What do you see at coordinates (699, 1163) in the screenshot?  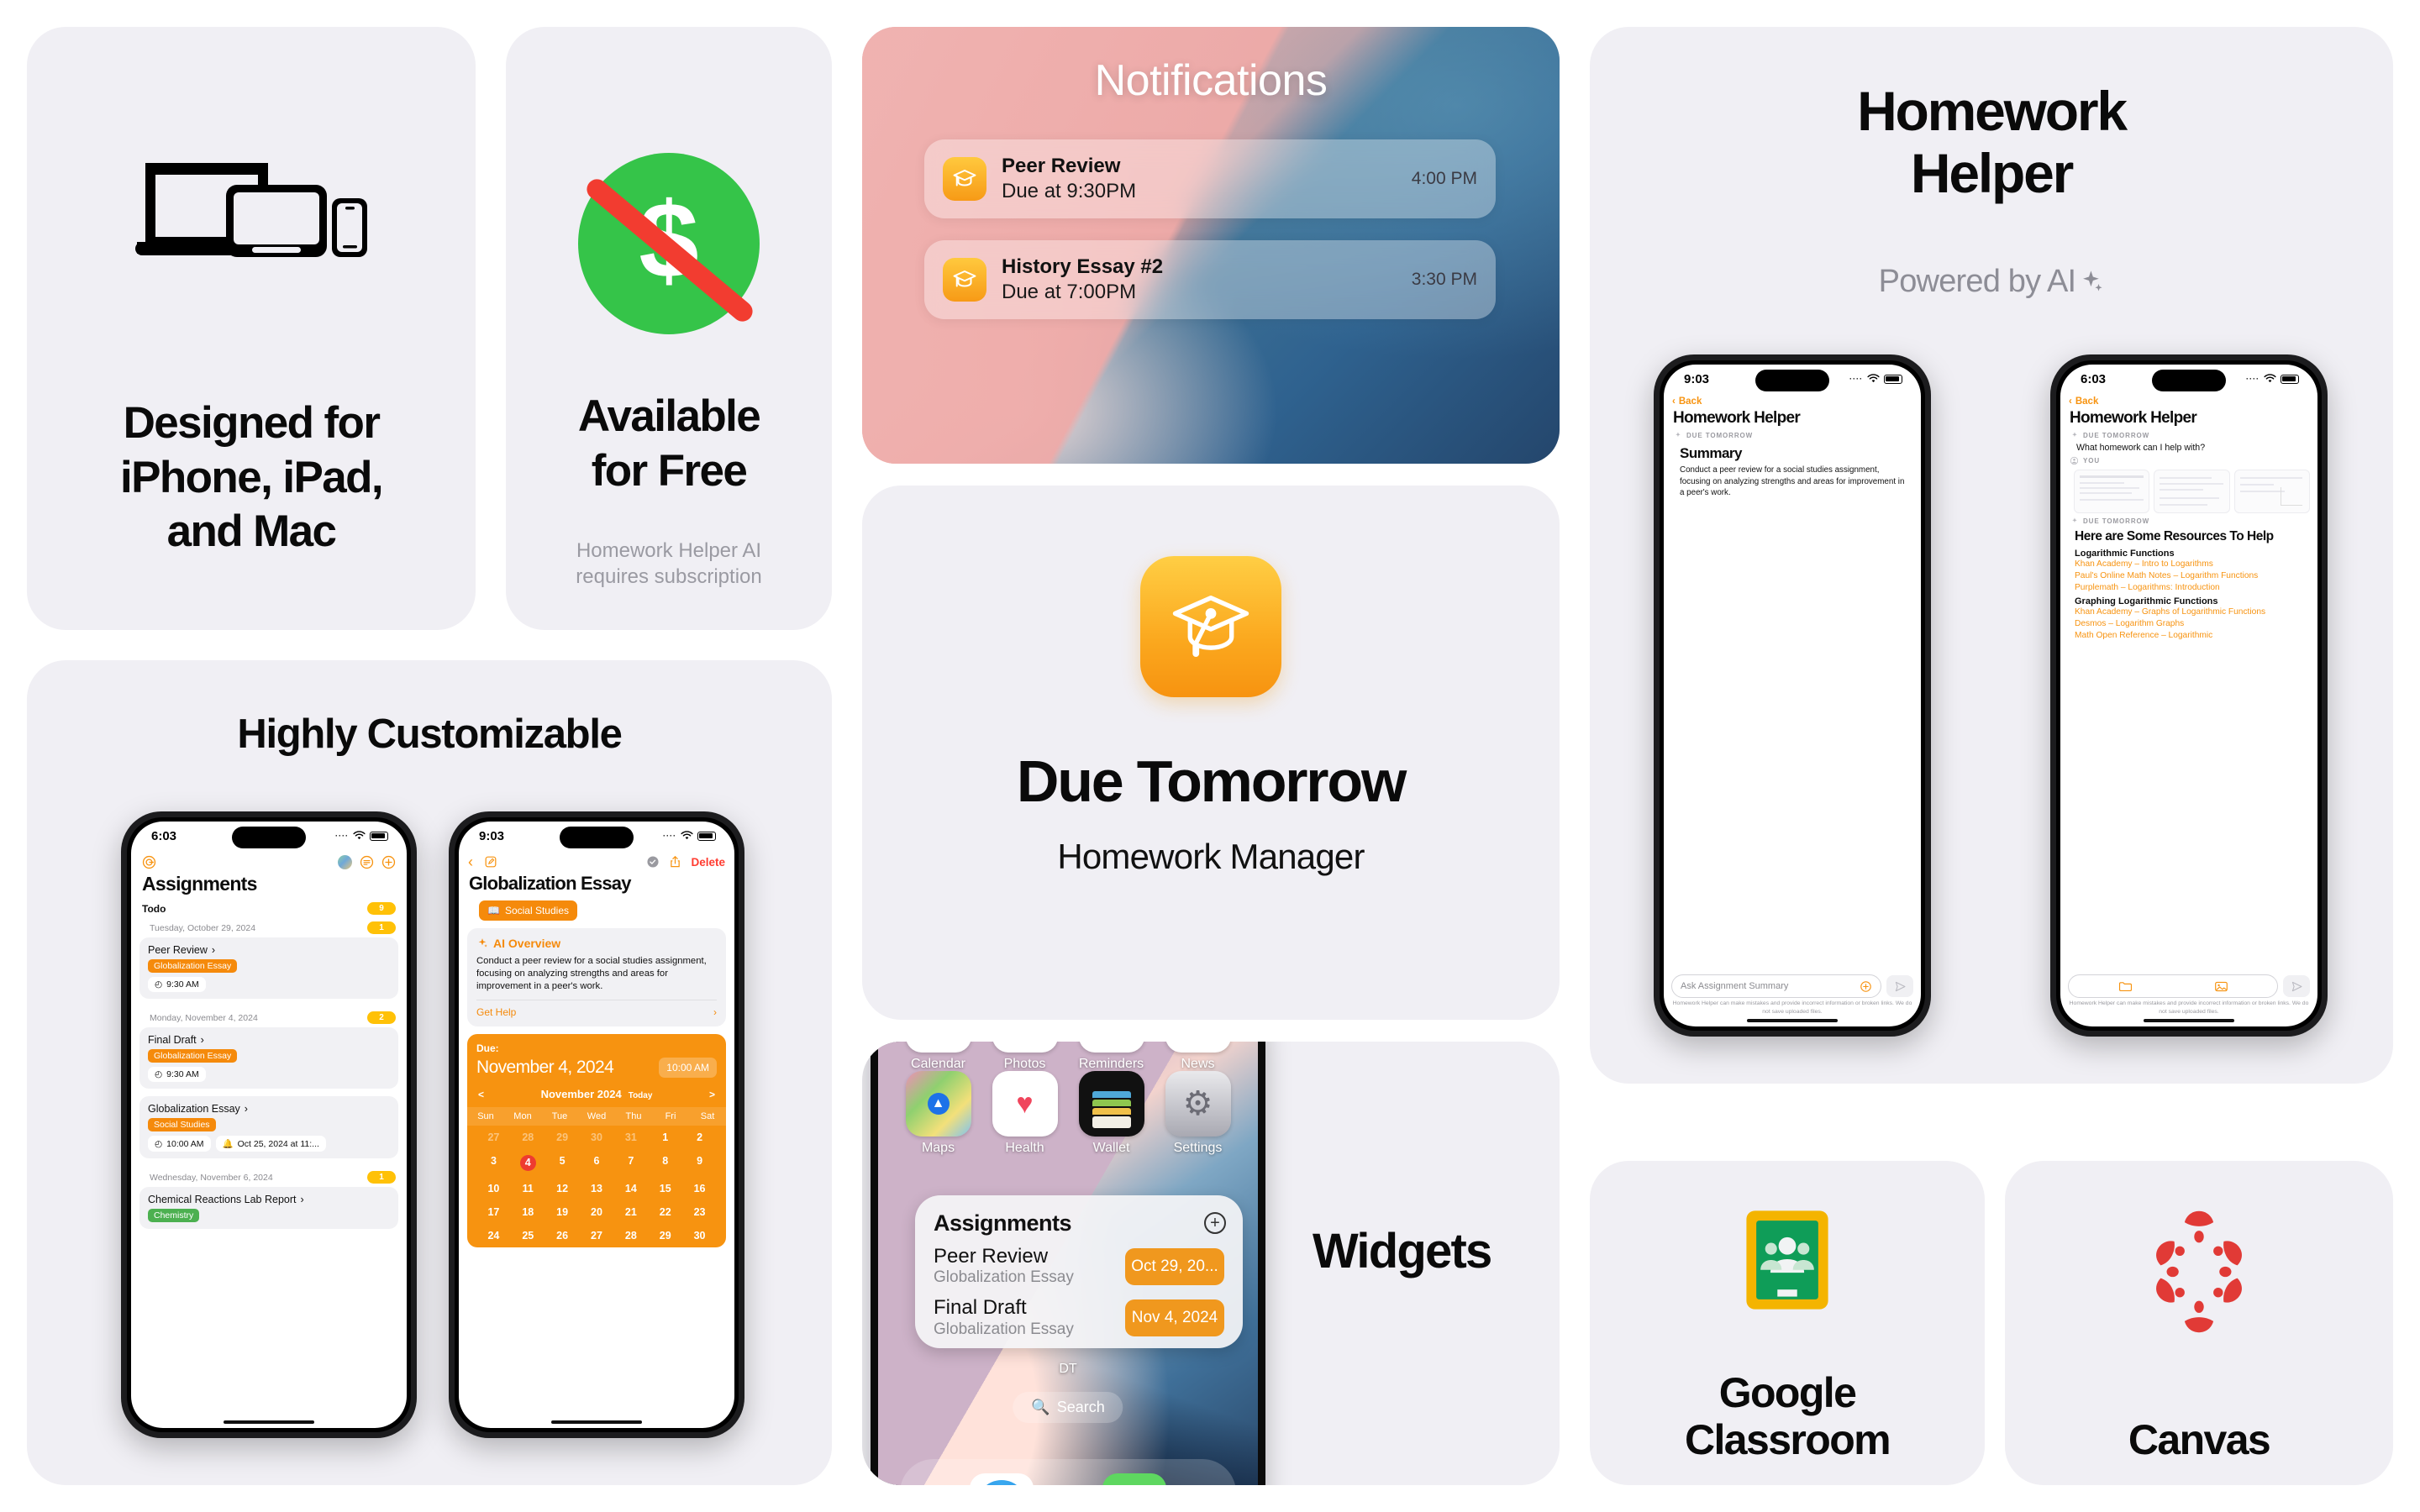 I see `calendar-day-cell: 9` at bounding box center [699, 1163].